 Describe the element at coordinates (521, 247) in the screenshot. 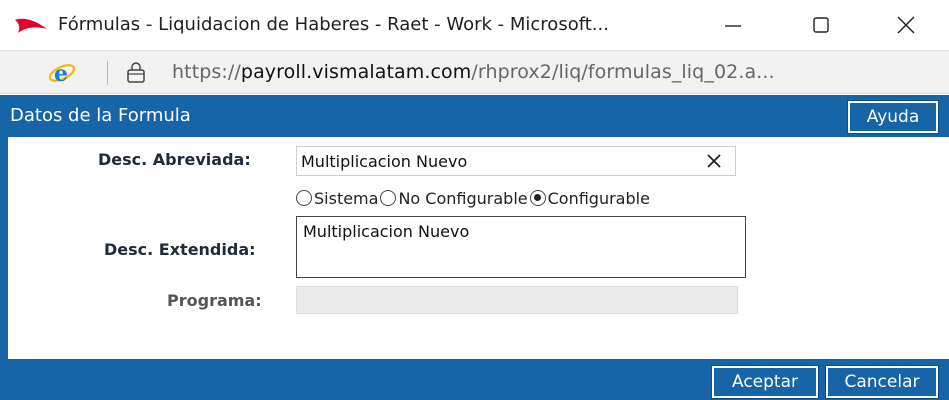

I see `long-desc-textarea: Multiplicacion Nuevo` at that location.